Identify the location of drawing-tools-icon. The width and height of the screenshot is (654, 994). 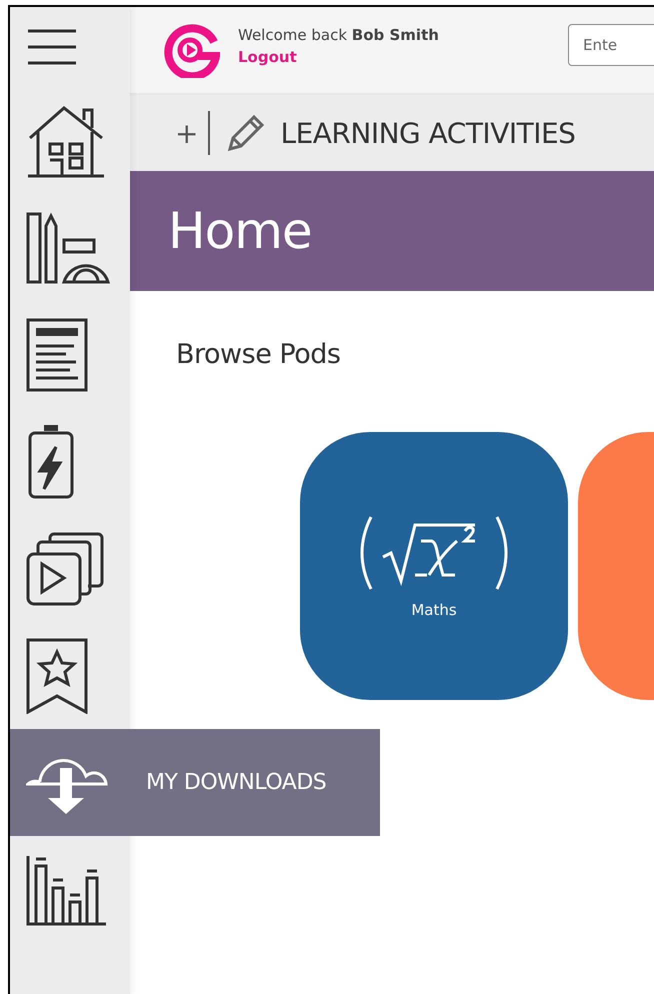
(68, 248).